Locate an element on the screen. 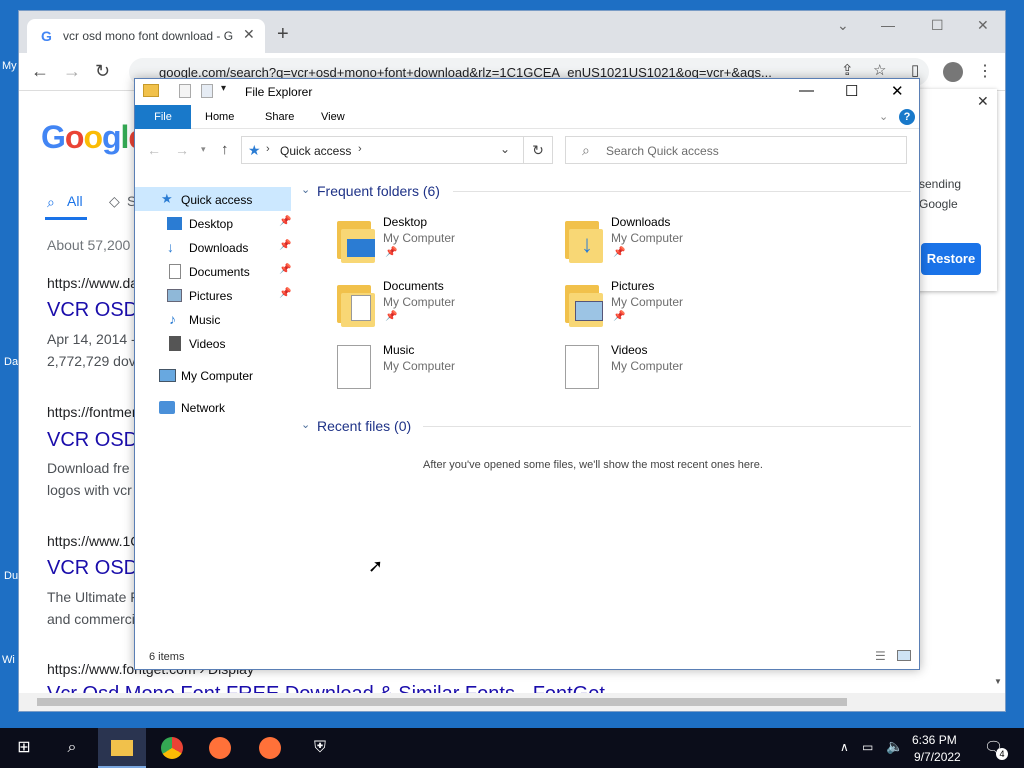  address-bar: ★ › Quick access › ⌄ is located at coordinates (397, 150).